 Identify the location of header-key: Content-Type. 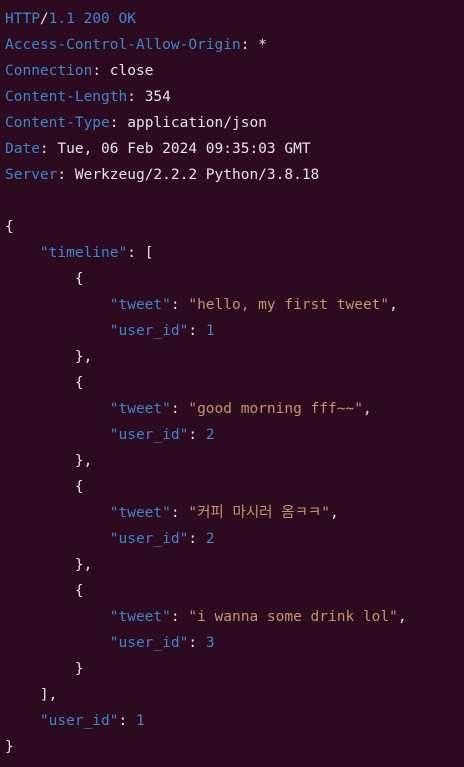
(57, 123).